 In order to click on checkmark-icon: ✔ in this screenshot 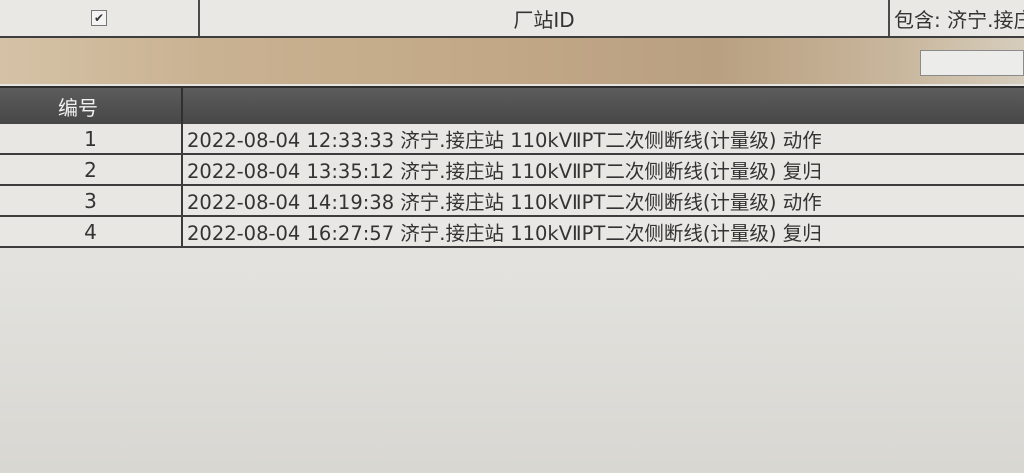, I will do `click(99, 18)`.